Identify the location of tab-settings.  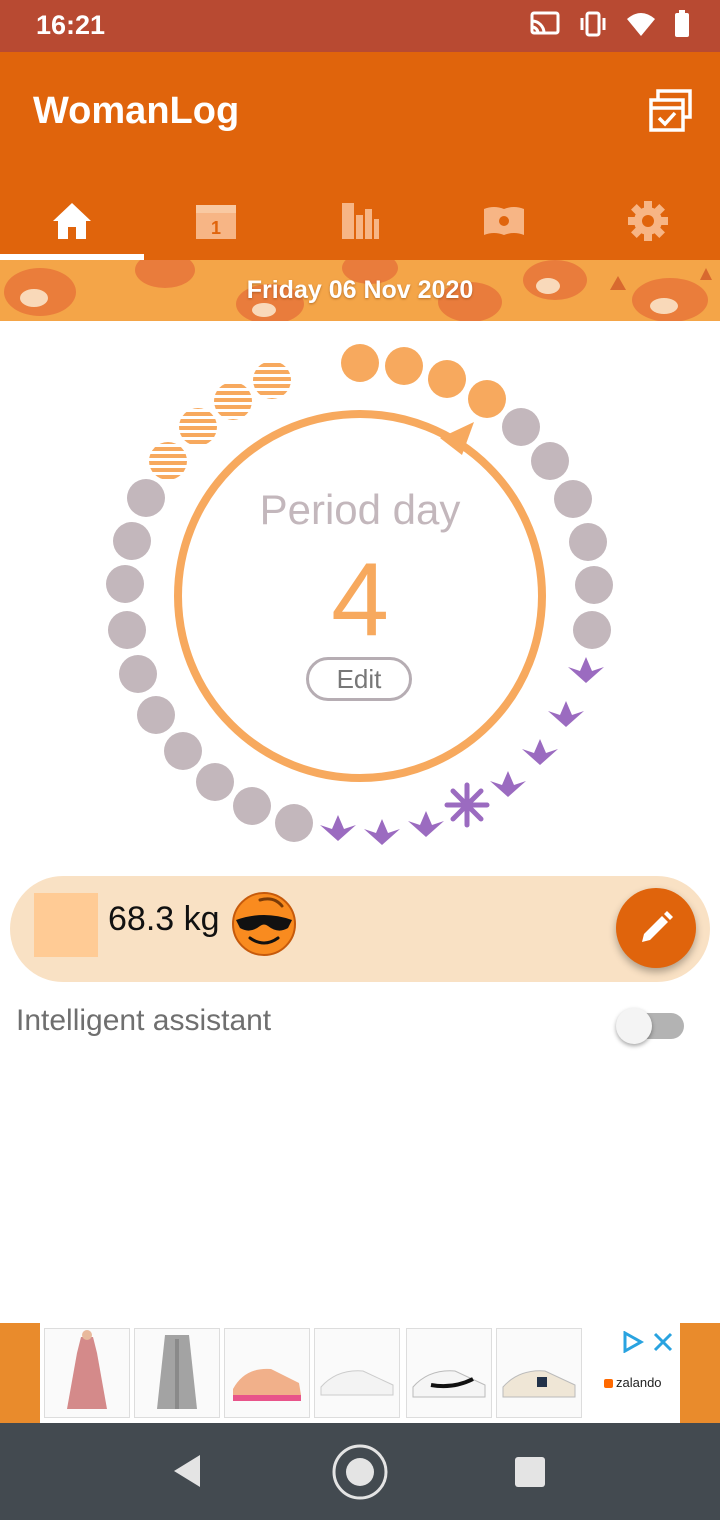
(648, 221).